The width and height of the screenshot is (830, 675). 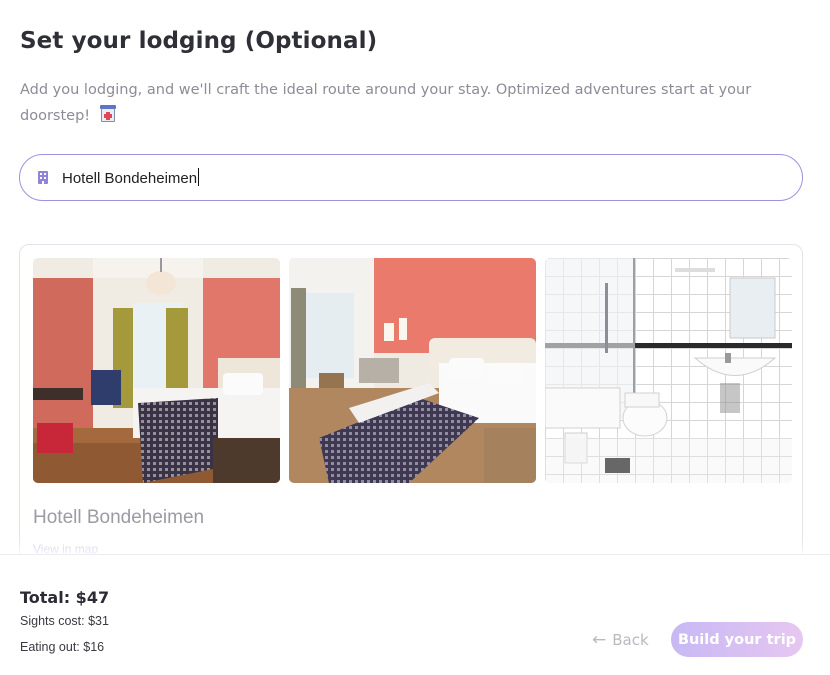 What do you see at coordinates (119, 517) in the screenshot?
I see `hotel-name: Hotell Bondeheimen` at bounding box center [119, 517].